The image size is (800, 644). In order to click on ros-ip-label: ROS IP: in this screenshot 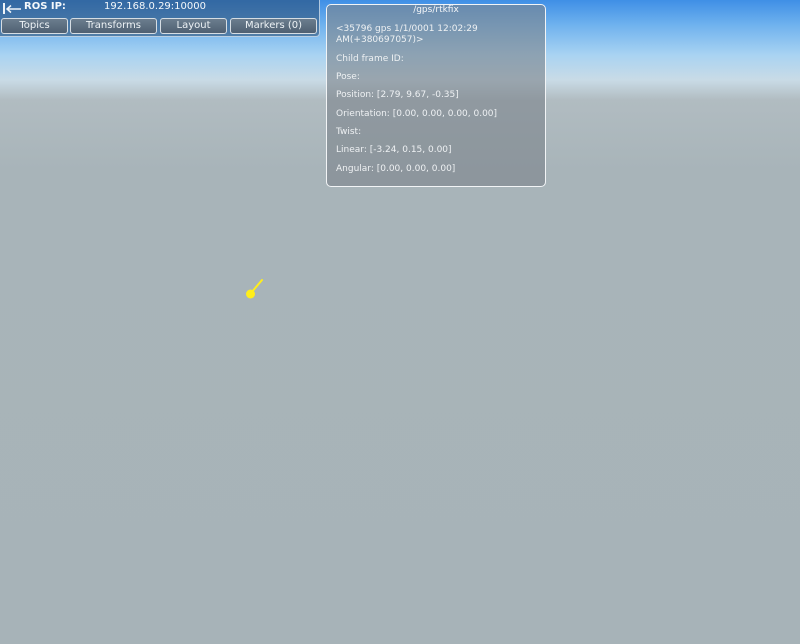, I will do `click(45, 6)`.